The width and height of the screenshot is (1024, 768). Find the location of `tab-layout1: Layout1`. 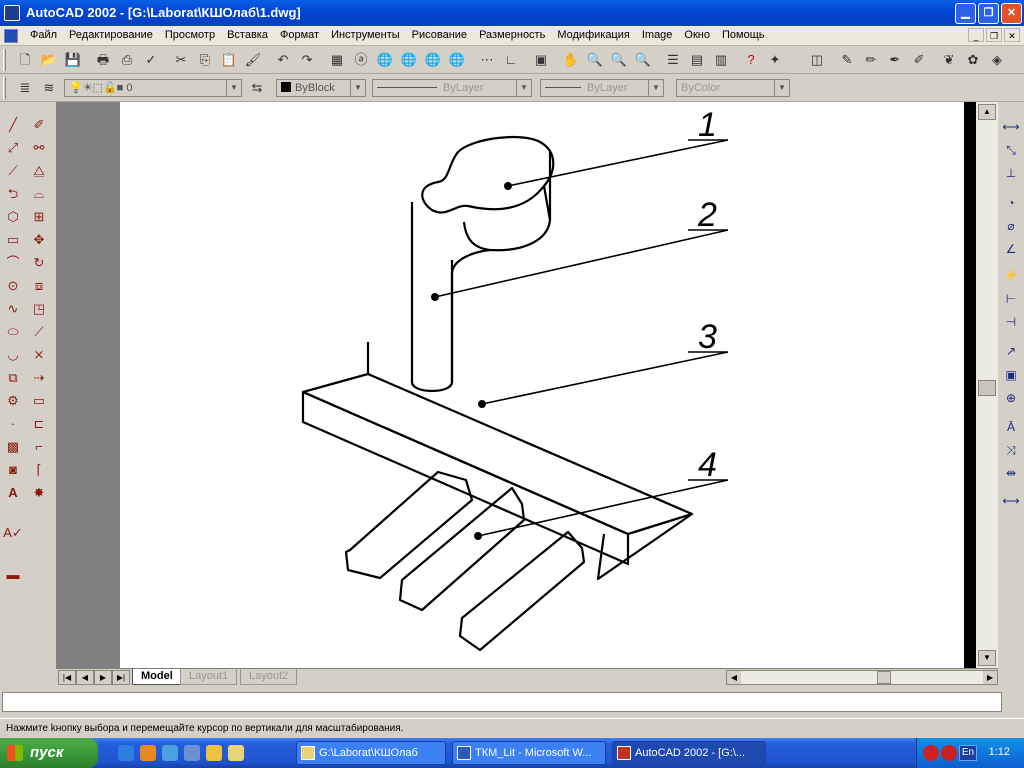

tab-layout1: Layout1 is located at coordinates (209, 677).